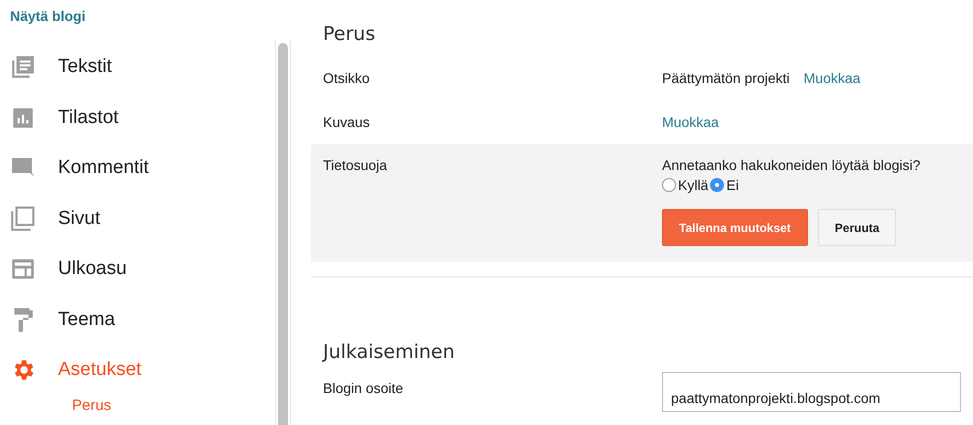 The height and width of the screenshot is (425, 973). What do you see at coordinates (693, 185) in the screenshot?
I see `radio-label: Kyllä` at bounding box center [693, 185].